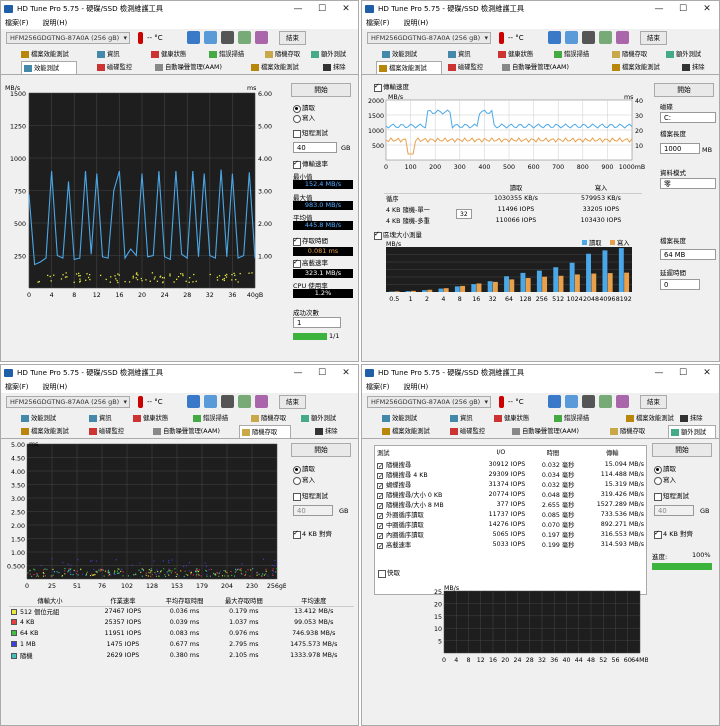 The width and height of the screenshot is (720, 726). What do you see at coordinates (310, 263) in the screenshot?
I see `burst-rate-checkbox: 高載速率` at bounding box center [310, 263].